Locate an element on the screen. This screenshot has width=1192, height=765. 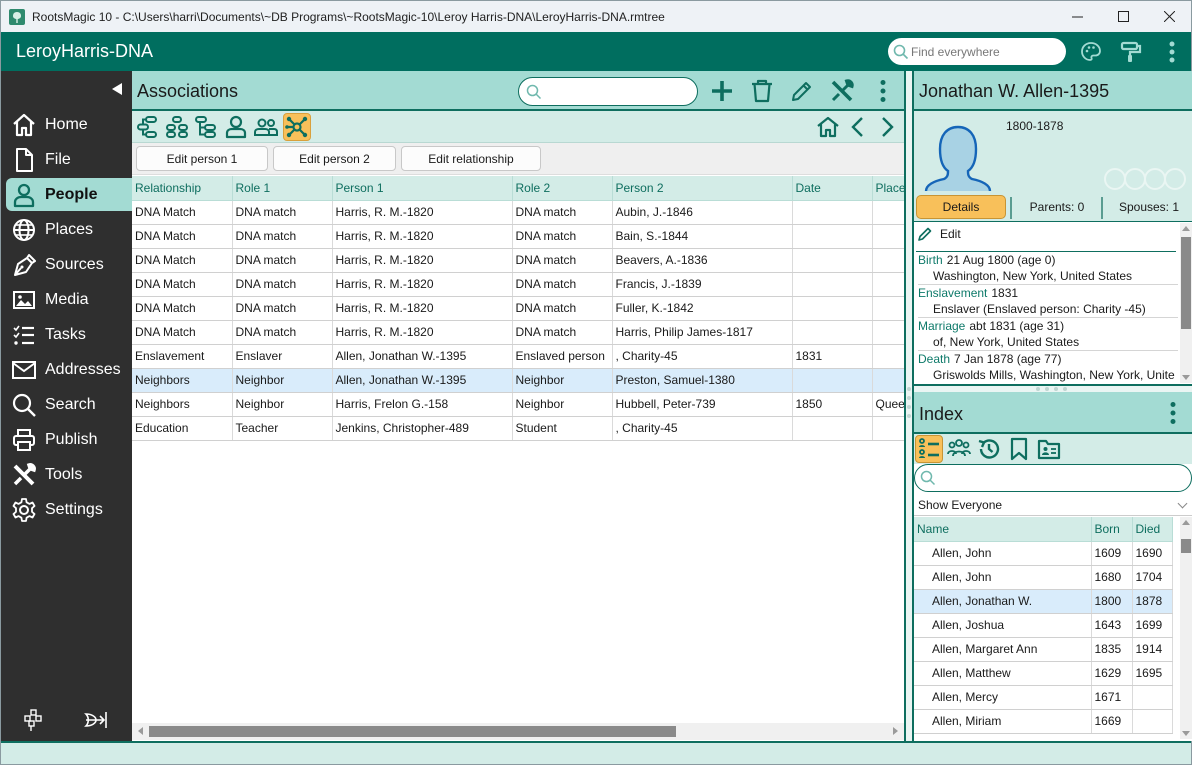
facts-scrollbar is located at coordinates (1186, 303).